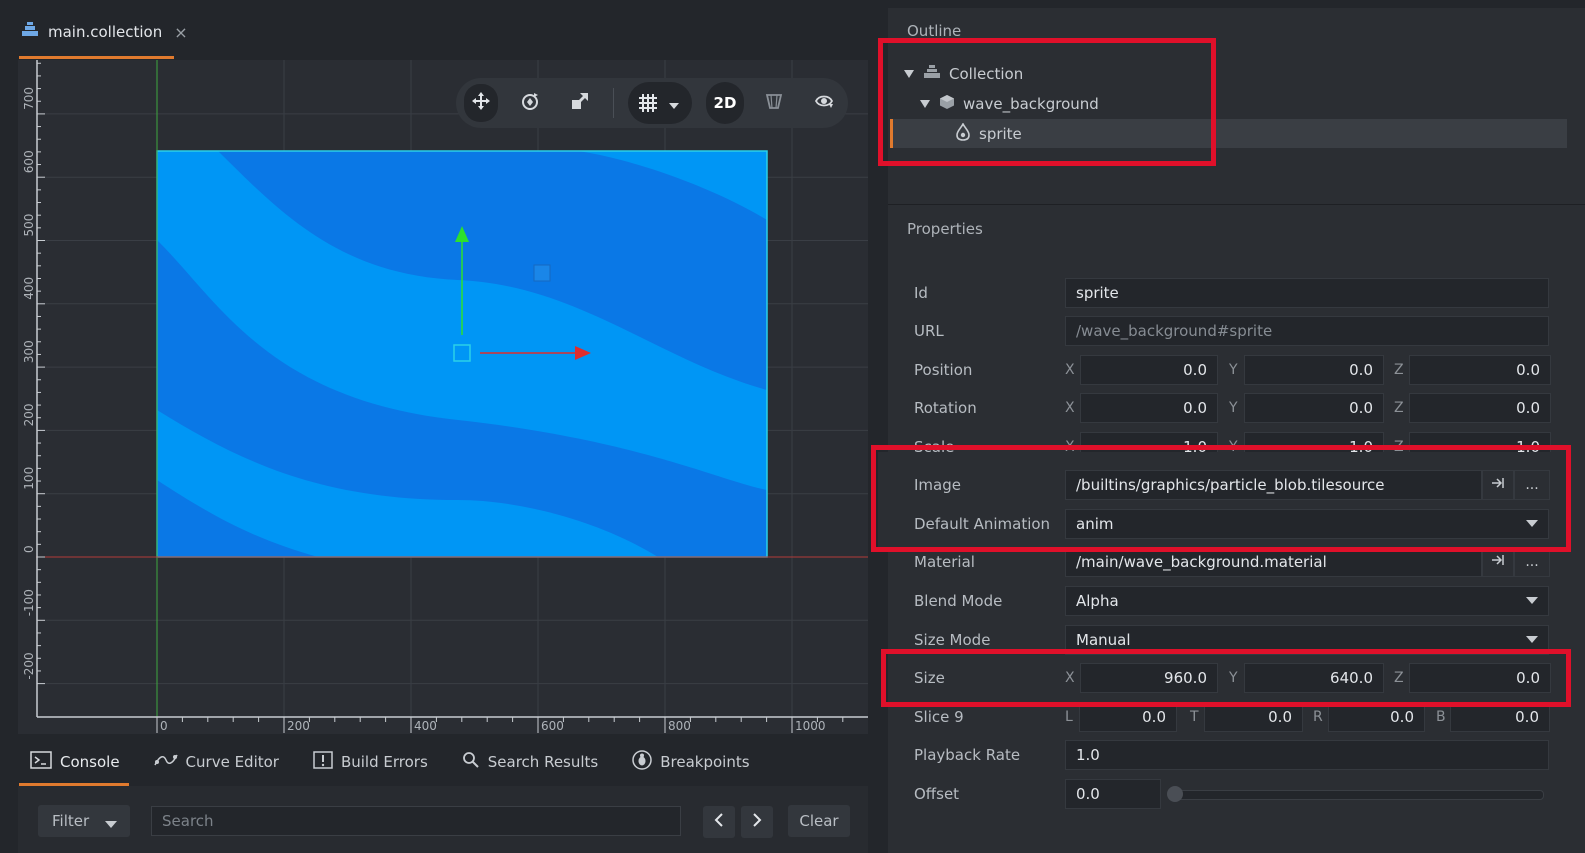 Image resolution: width=1585 pixels, height=853 pixels. I want to click on url-field: /wave_background#sprite, so click(1307, 331).